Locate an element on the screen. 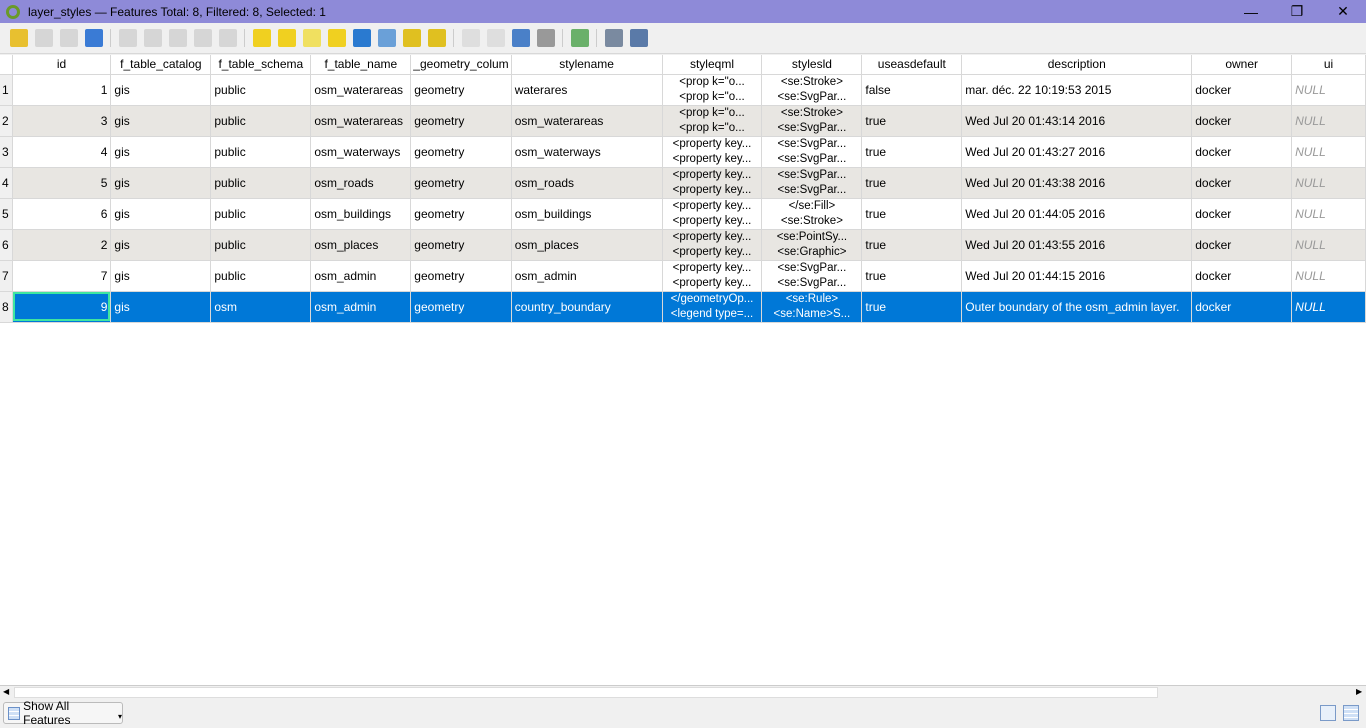 This screenshot has width=1366, height=728. new-field-icon is located at coordinates (470, 38).